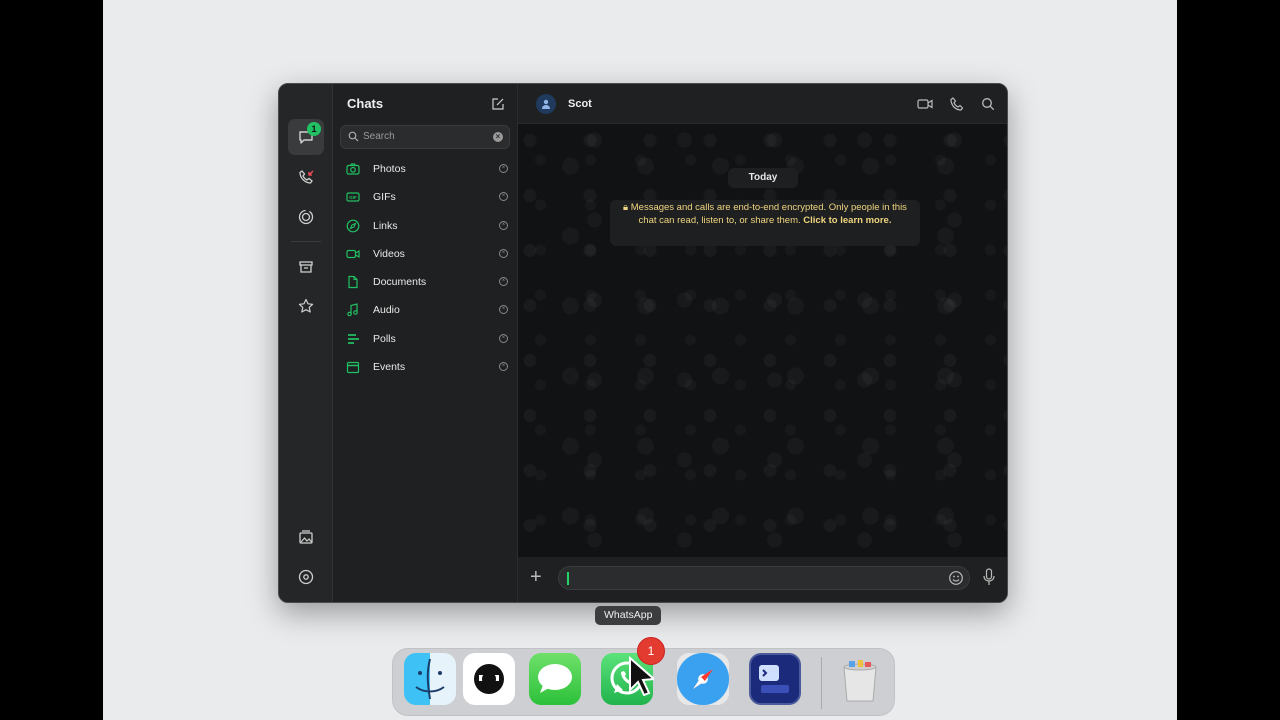 The width and height of the screenshot is (1280, 720). I want to click on filter-item-documents: Documents ×, so click(425, 282).